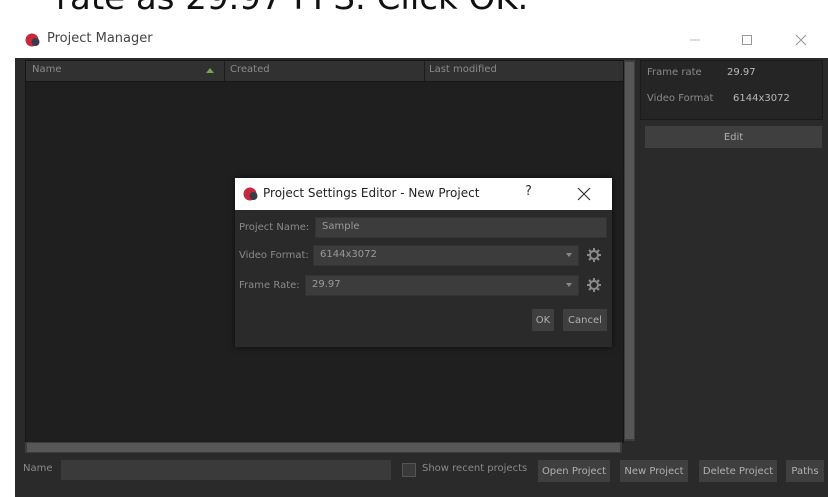  Describe the element at coordinates (475, 468) in the screenshot. I see `show-recent-label: Show recent projects` at that location.